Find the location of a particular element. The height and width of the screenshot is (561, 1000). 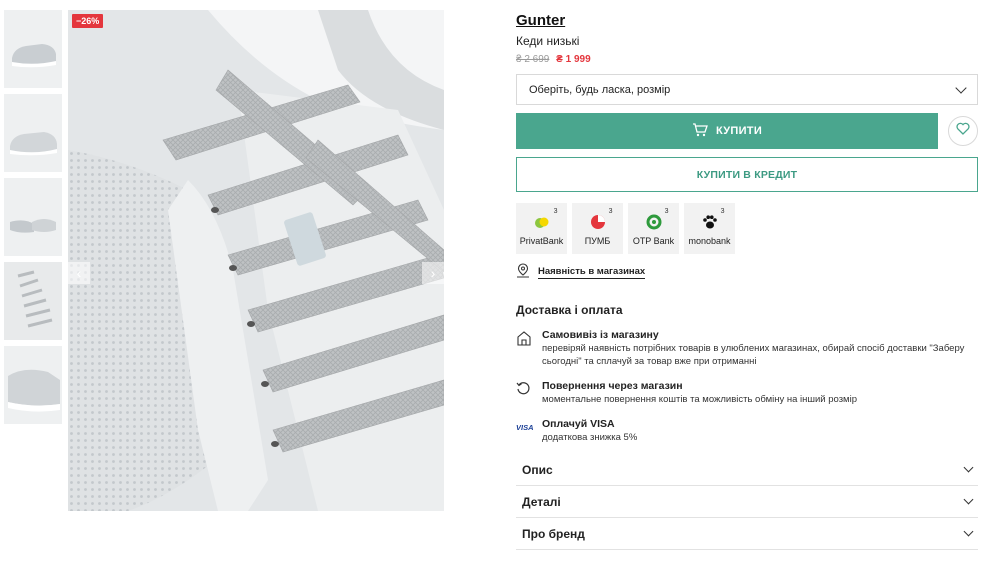

delivery-item-title: Оплачуй VISA is located at coordinates (578, 424).